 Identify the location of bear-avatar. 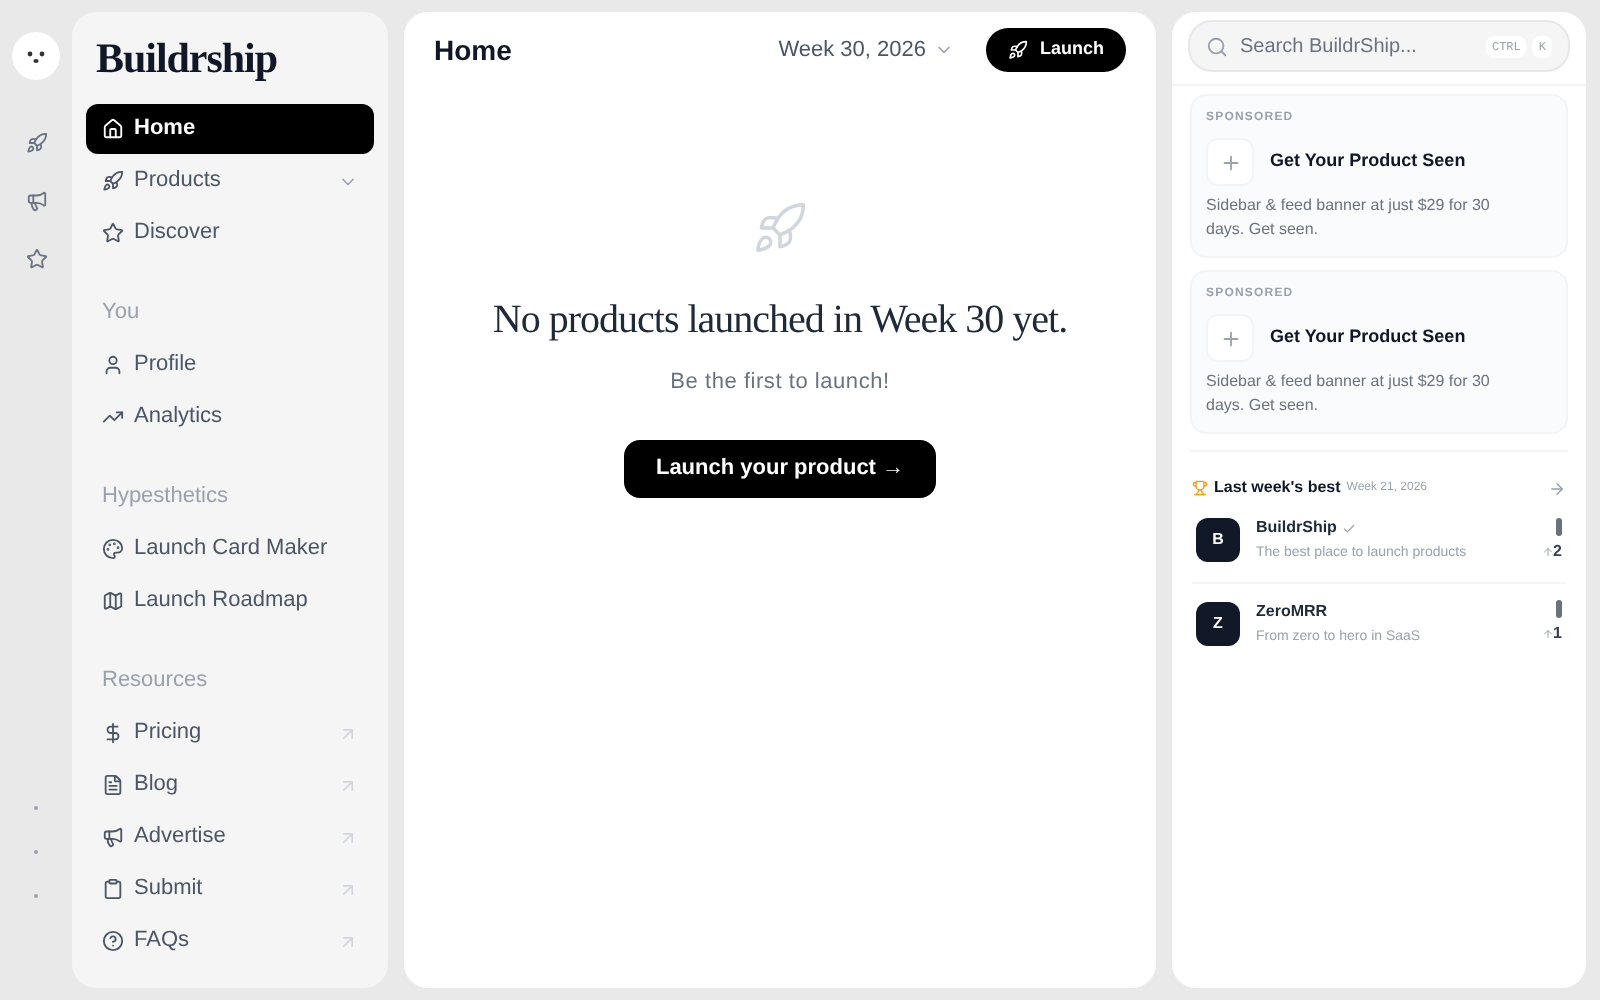
(36, 56).